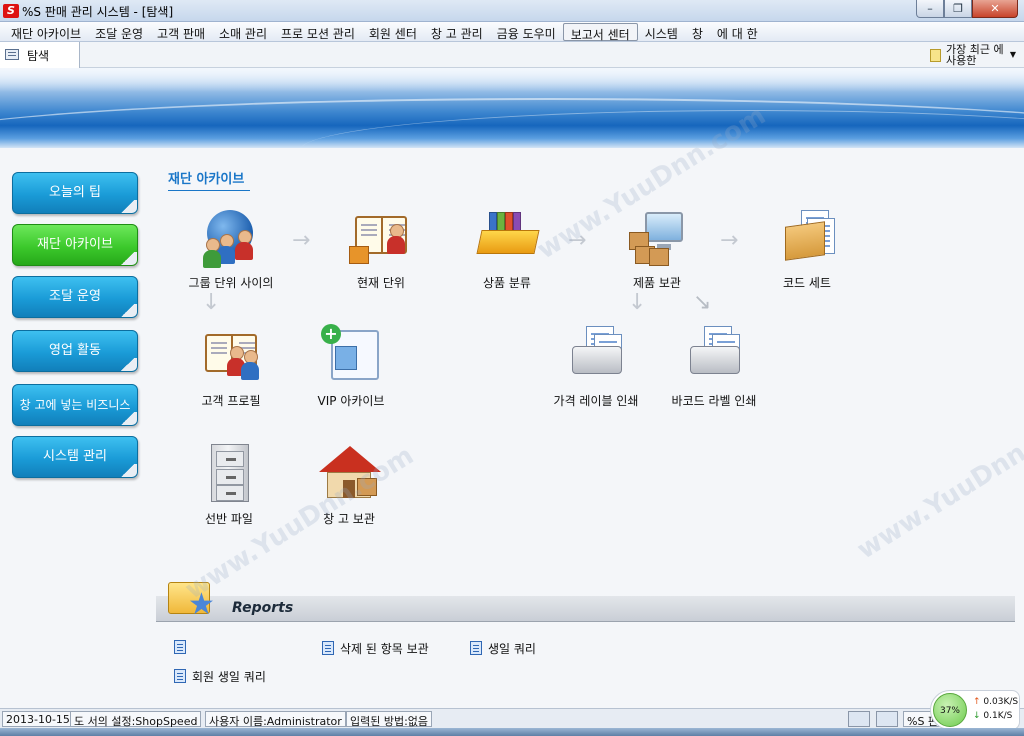 The width and height of the screenshot is (1024, 736). Describe the element at coordinates (807, 237) in the screenshot. I see `box-documents-icon` at that location.